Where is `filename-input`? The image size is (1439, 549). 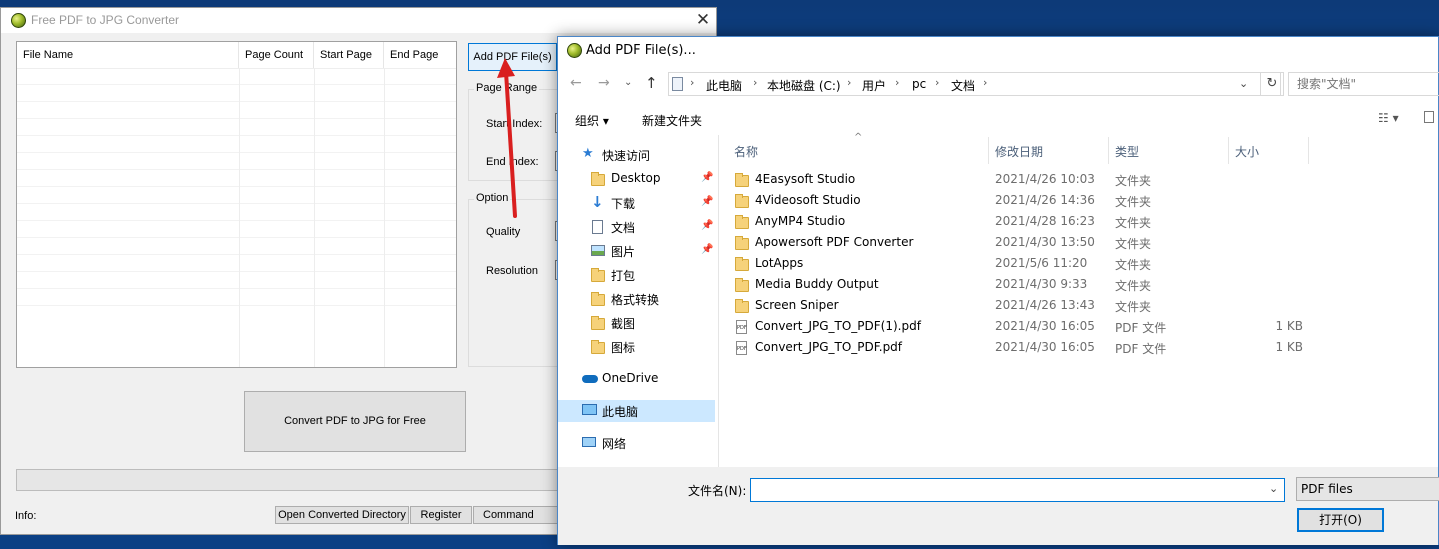
filename-input is located at coordinates (1009, 490).